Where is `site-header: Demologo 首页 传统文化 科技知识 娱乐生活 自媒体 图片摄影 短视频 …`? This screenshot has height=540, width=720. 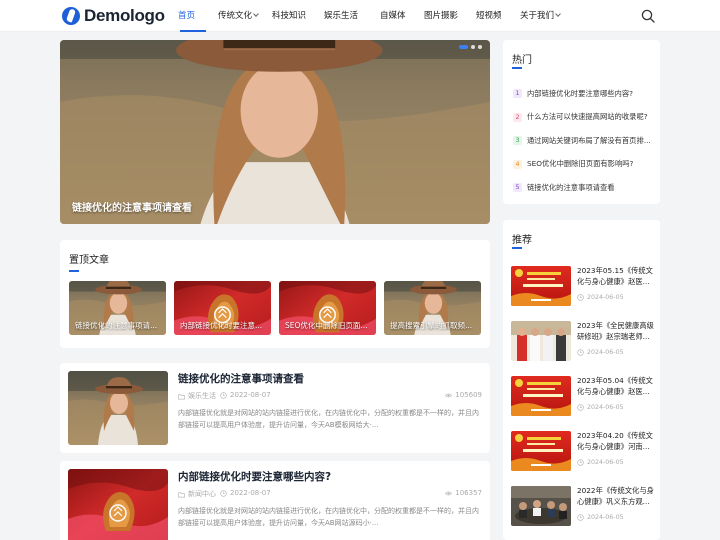
site-header: Demologo 首页 传统文化 科技知识 娱乐生活 自媒体 图片摄影 短视频 … is located at coordinates (360, 16).